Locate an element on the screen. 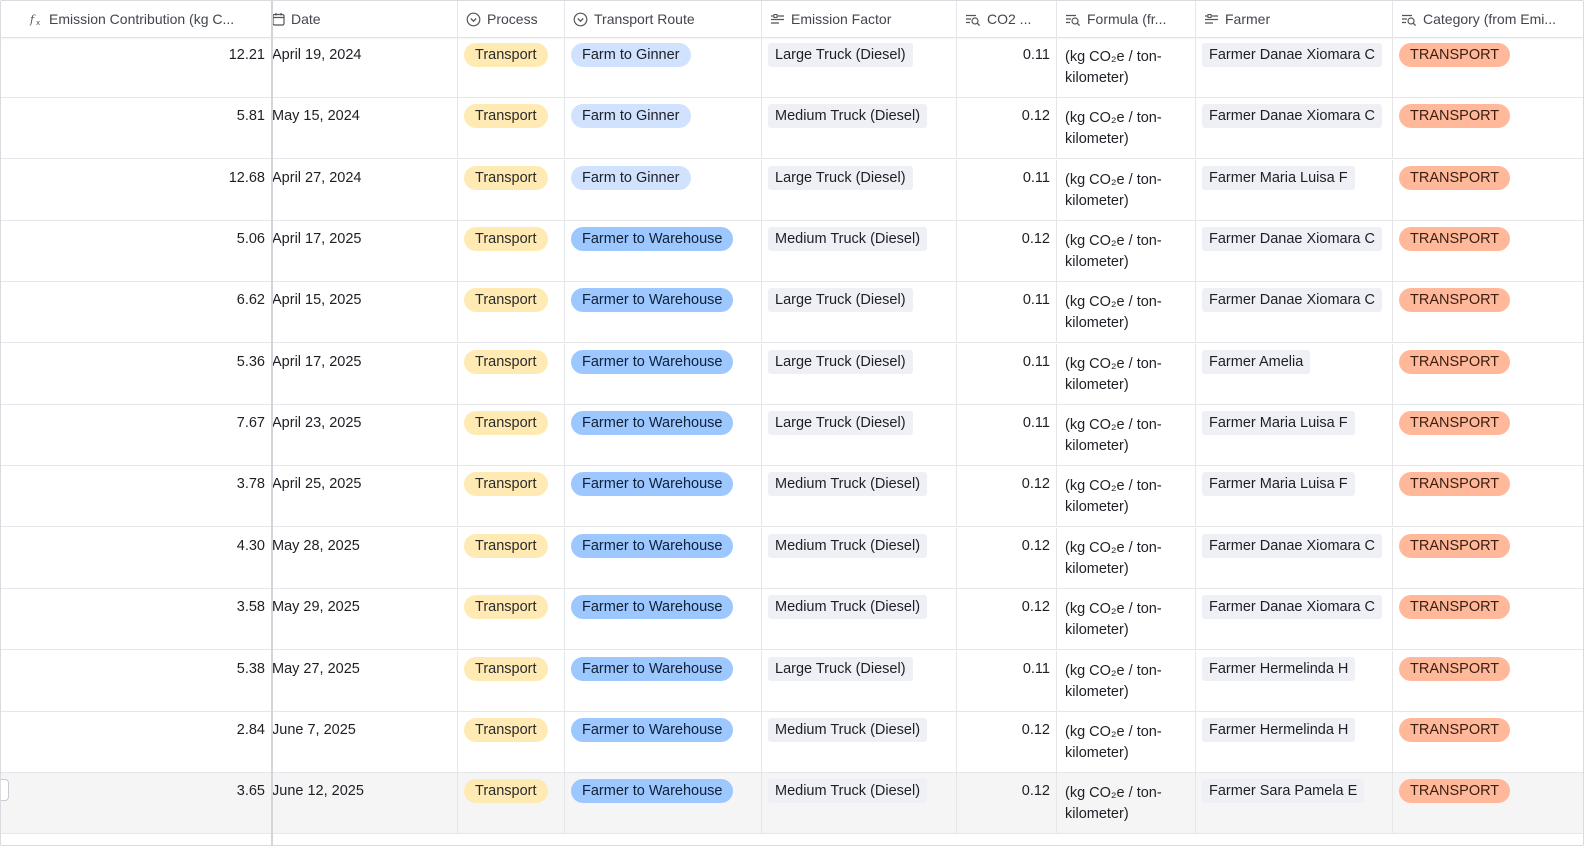 The image size is (1584, 846). cell-farmer: Farmer Hermelinda H is located at coordinates (1294, 681).